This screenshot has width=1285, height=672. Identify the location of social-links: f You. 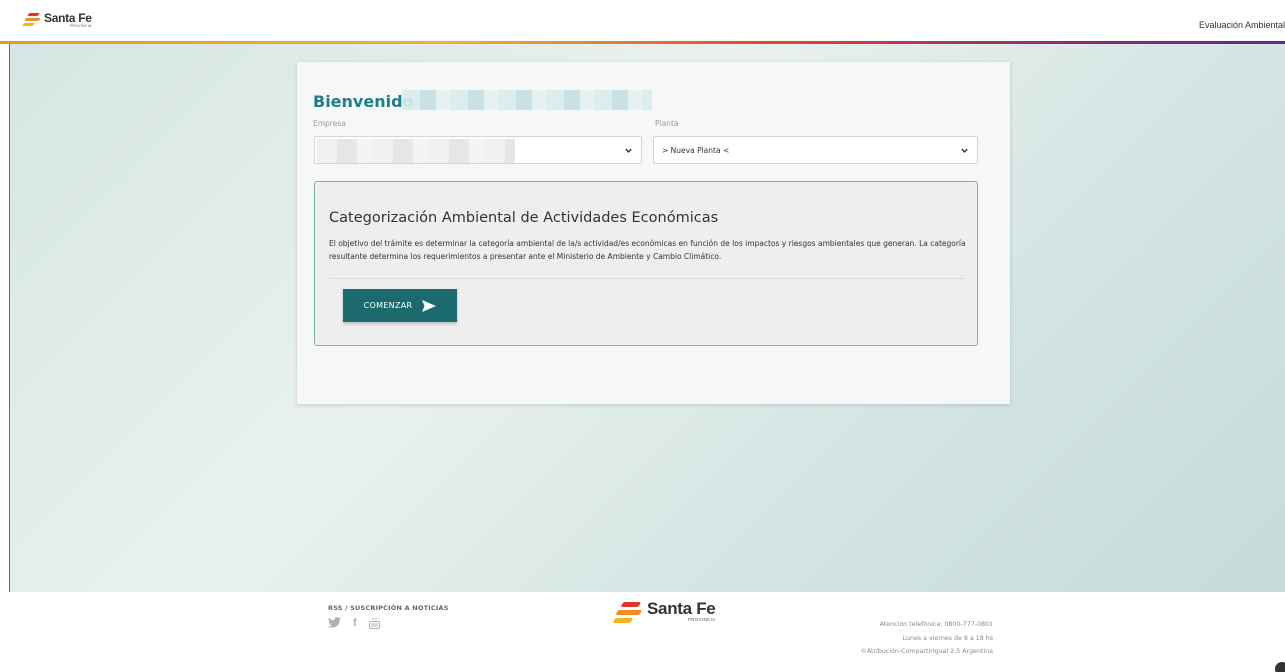
(354, 622).